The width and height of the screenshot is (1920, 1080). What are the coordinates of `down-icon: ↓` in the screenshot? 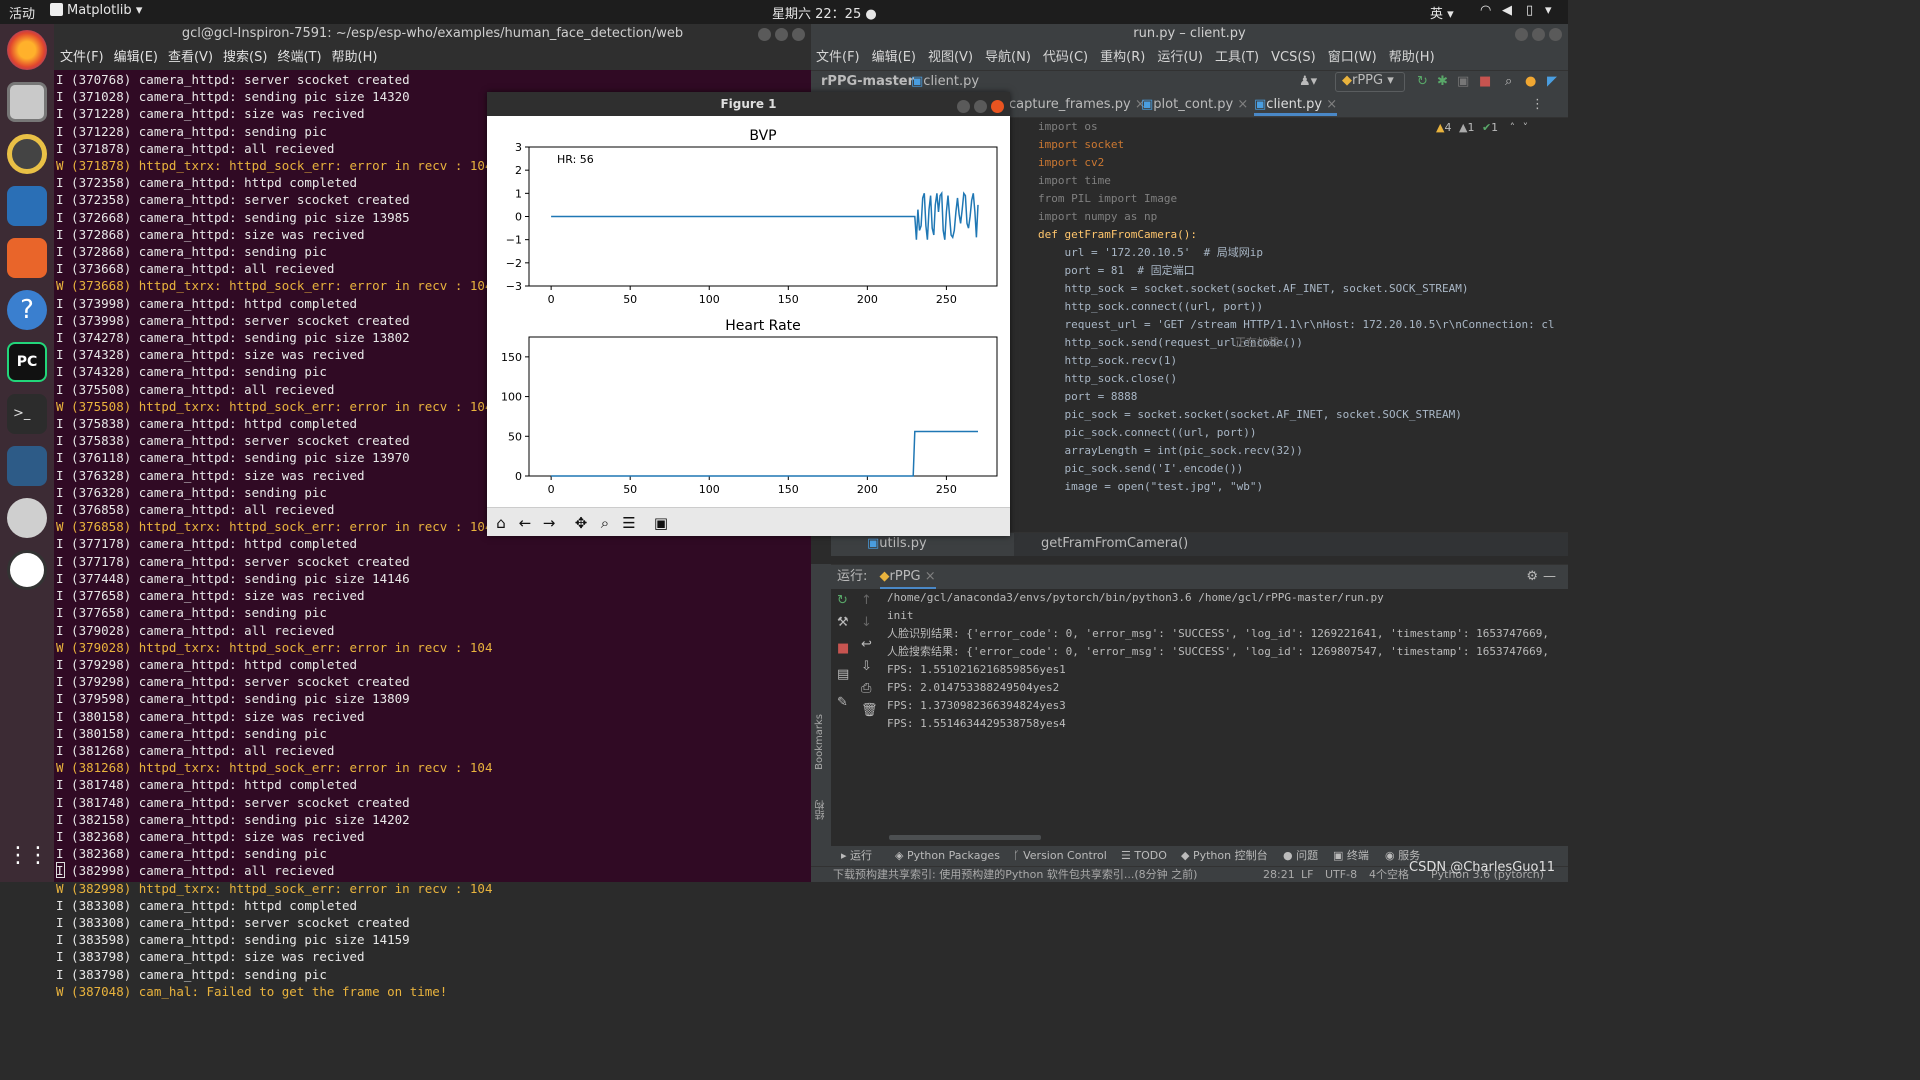 It's located at (866, 622).